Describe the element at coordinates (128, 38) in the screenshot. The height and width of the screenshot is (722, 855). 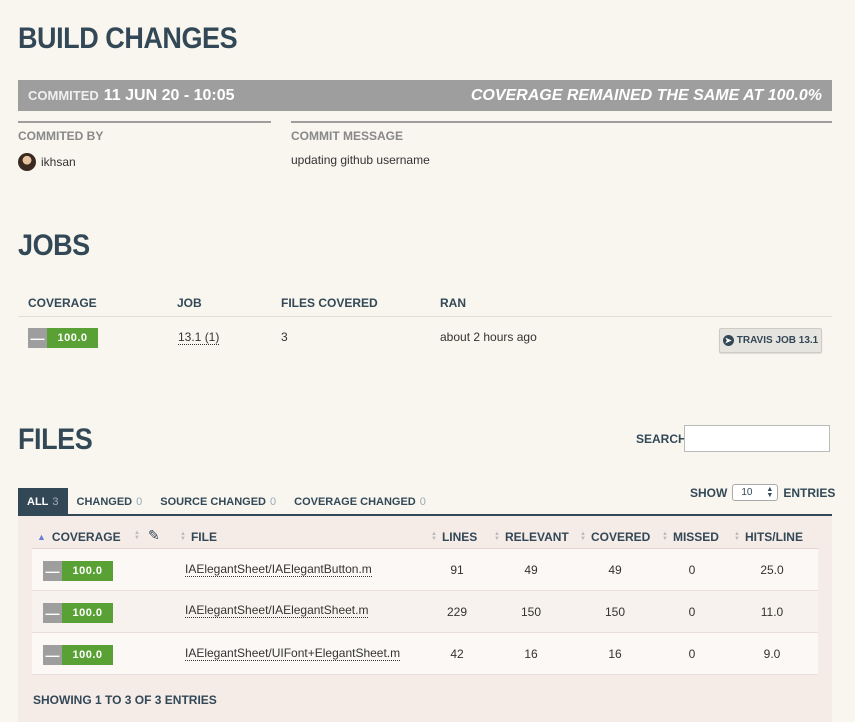
I see `page-title: BUILD CHANGES` at that location.